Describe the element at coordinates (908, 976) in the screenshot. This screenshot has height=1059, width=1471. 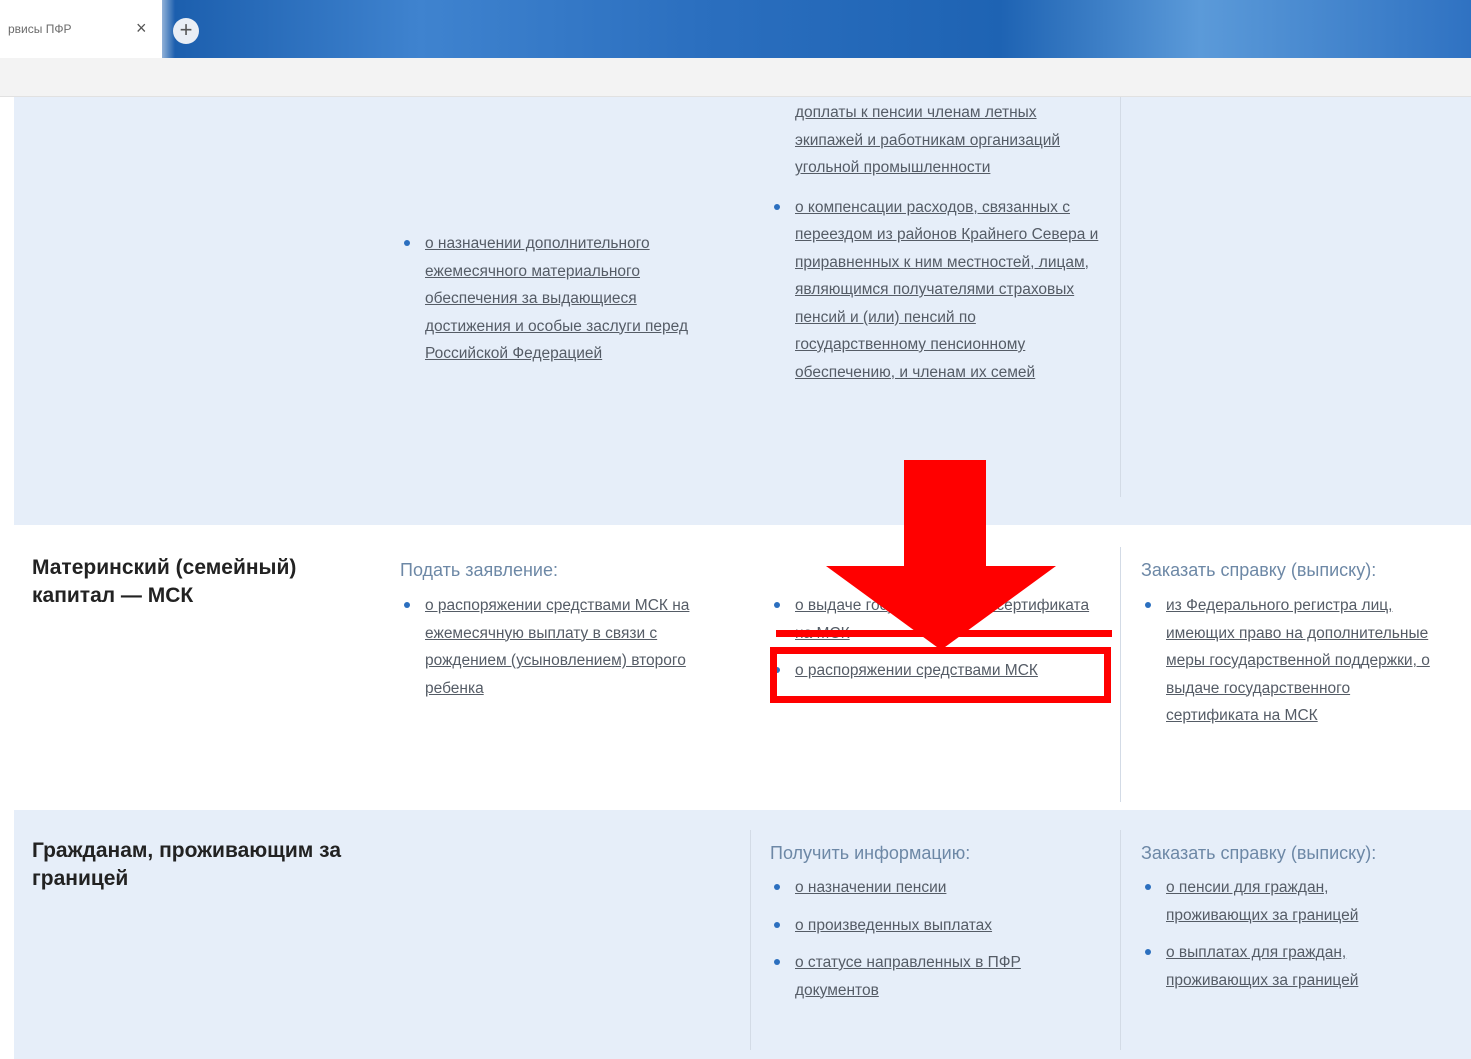
I see `link-documents-status: о статусе направленных в ПФР документов` at that location.